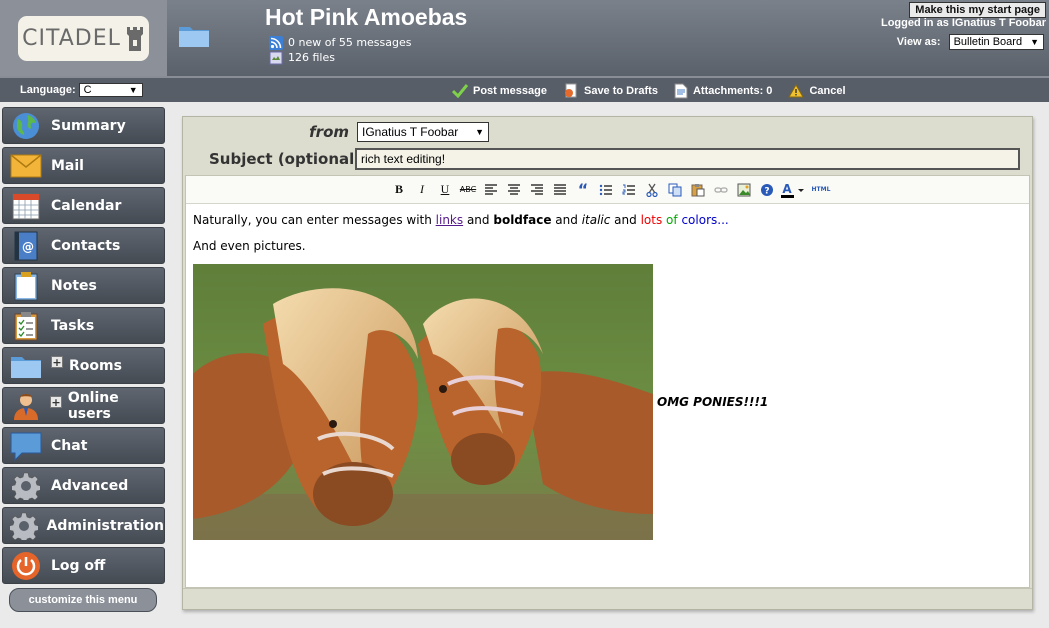  What do you see at coordinates (26, 206) in the screenshot?
I see `calendar-icon` at bounding box center [26, 206].